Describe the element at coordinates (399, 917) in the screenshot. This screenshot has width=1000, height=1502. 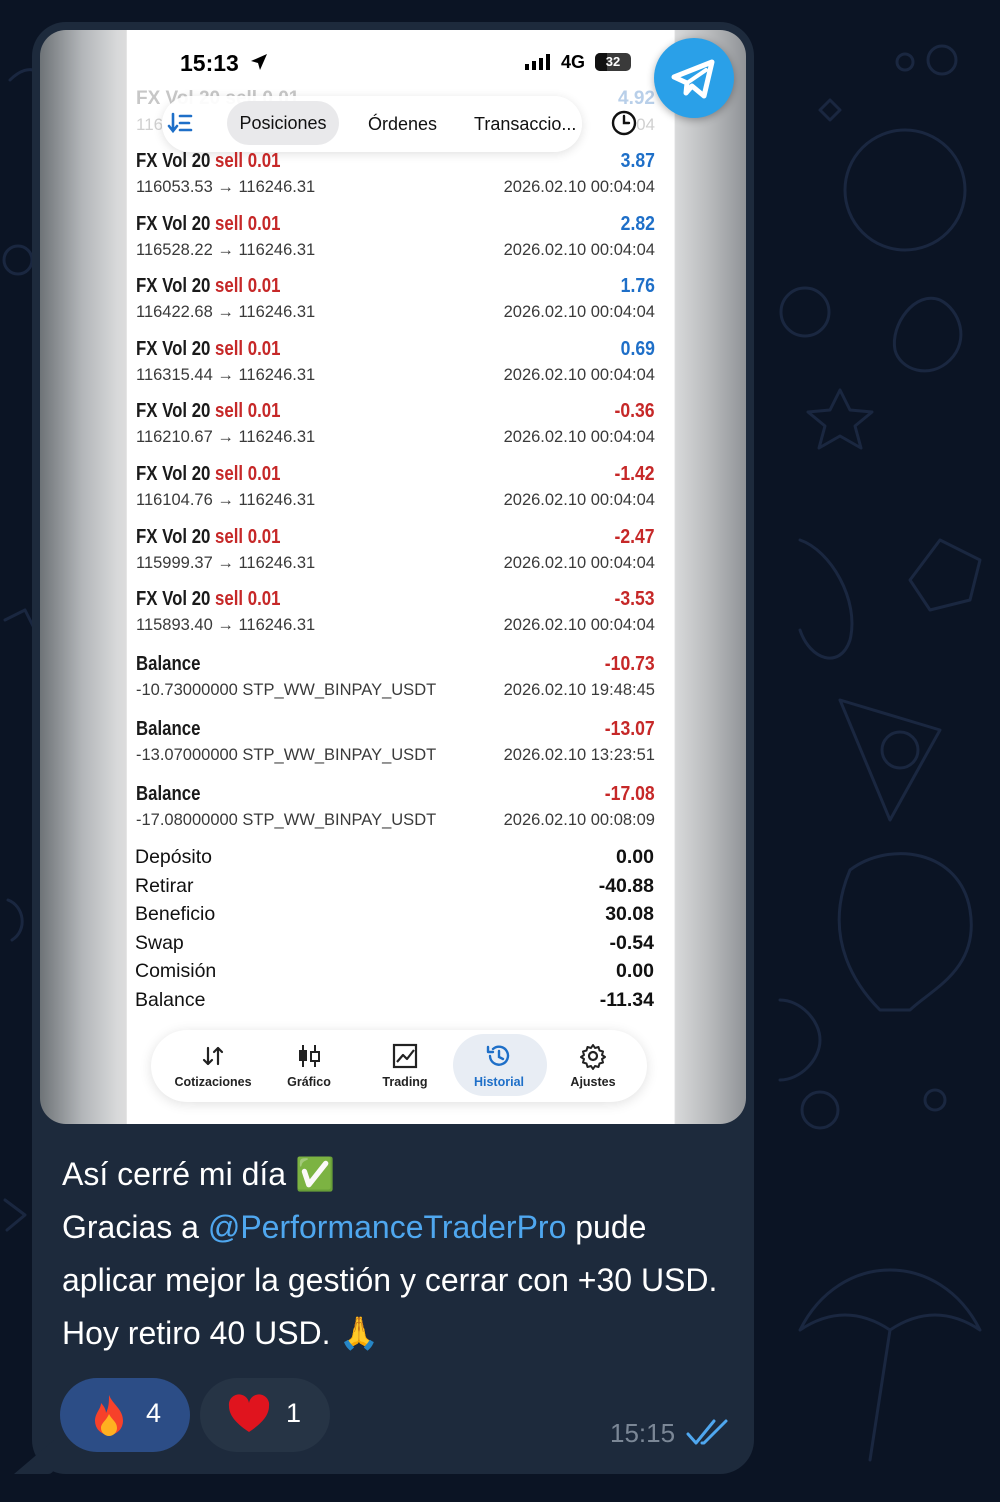
I see `summary-row: Beneficio 30.08` at that location.